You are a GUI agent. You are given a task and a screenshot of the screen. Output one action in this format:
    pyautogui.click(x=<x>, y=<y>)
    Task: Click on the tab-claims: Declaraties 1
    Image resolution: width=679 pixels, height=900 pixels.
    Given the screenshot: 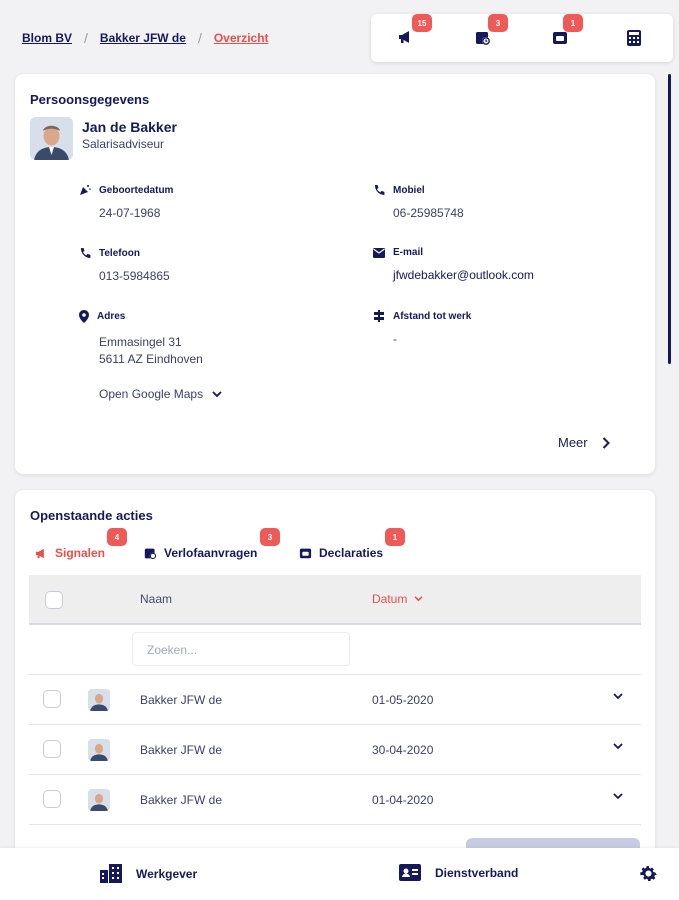 What is the action you would take?
    pyautogui.click(x=352, y=544)
    